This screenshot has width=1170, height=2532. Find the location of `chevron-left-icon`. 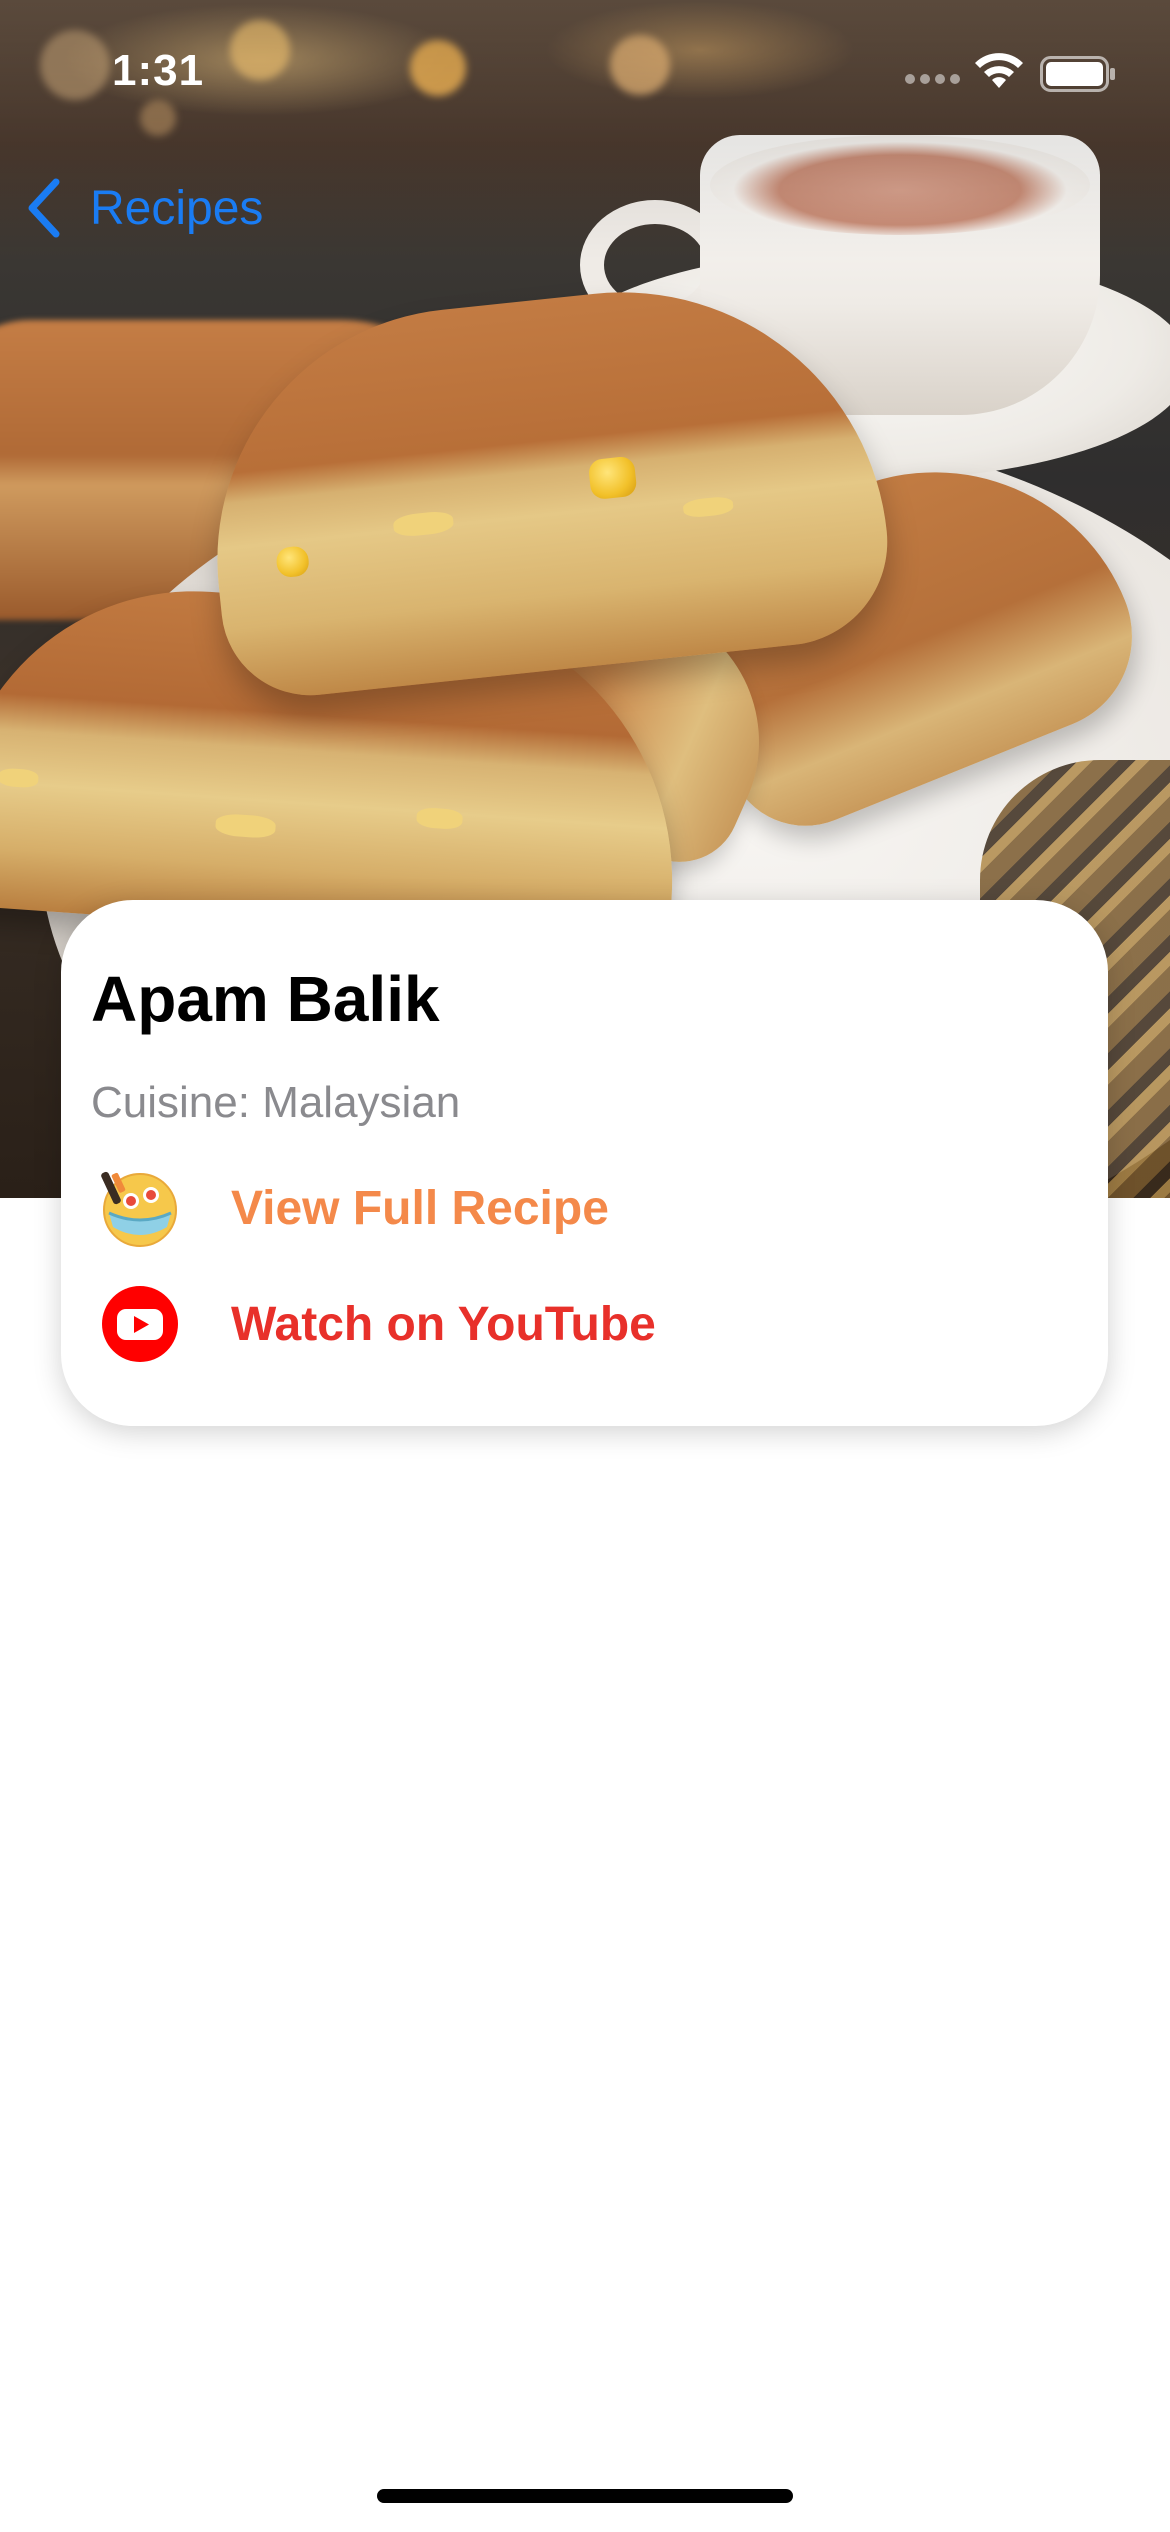

chevron-left-icon is located at coordinates (44, 208).